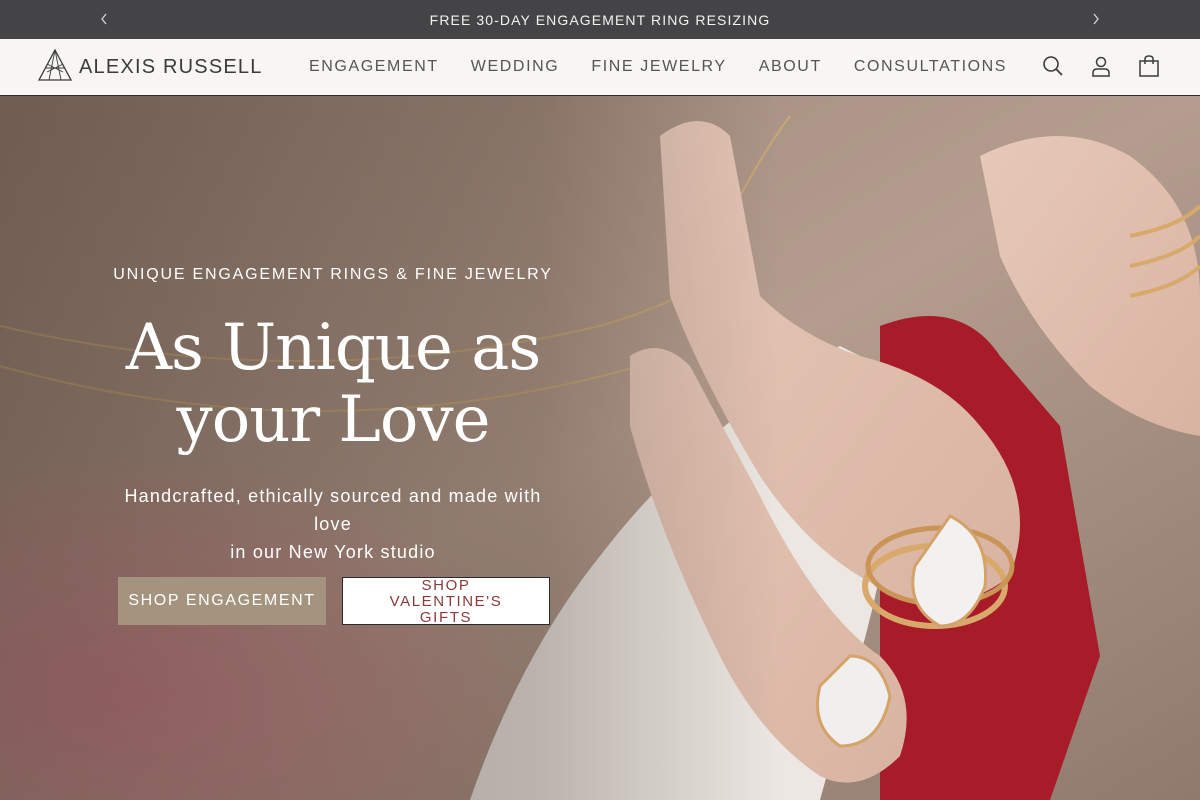  I want to click on header-actions, so click(1101, 66).